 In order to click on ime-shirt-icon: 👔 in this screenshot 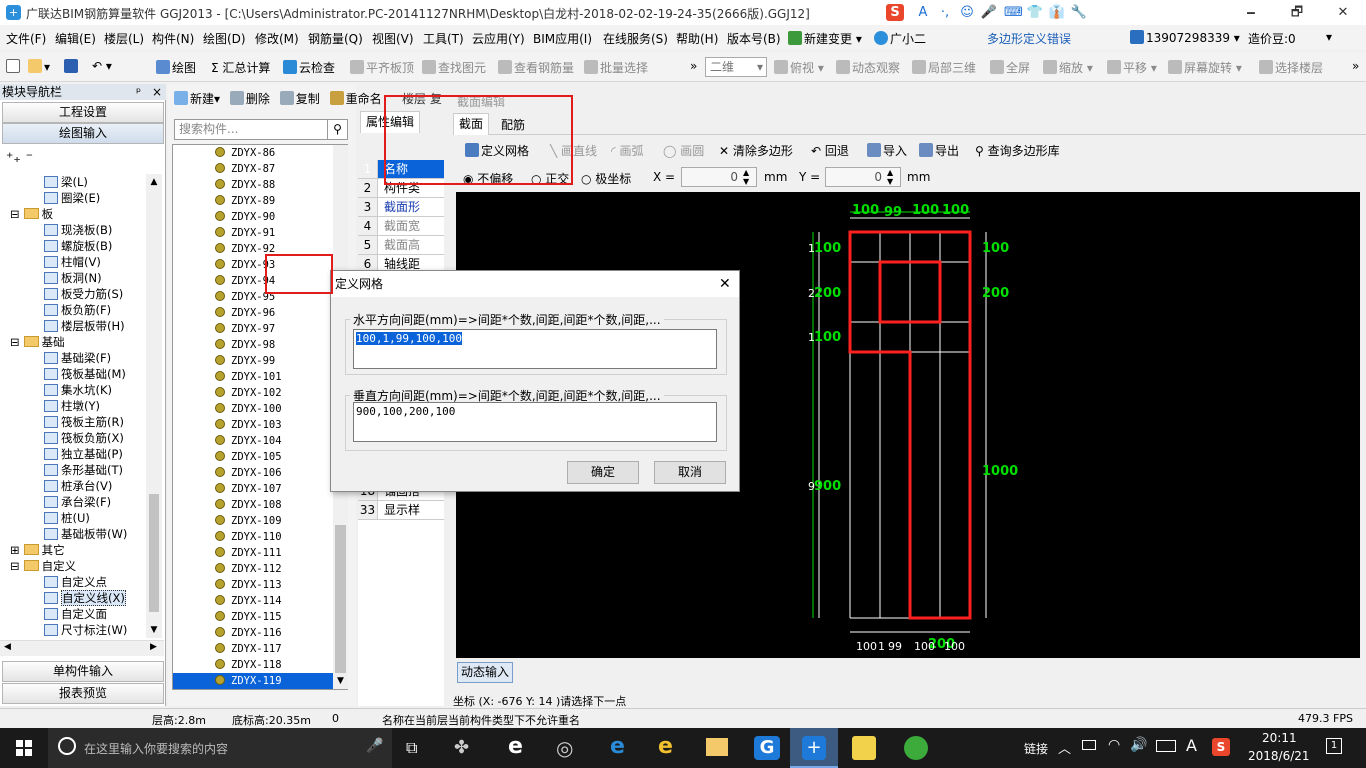, I will do `click(1057, 12)`.